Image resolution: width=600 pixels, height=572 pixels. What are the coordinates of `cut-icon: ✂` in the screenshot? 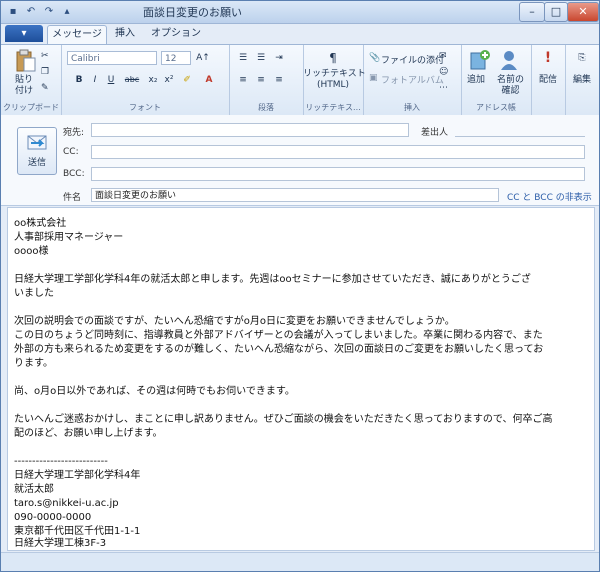 It's located at (45, 56).